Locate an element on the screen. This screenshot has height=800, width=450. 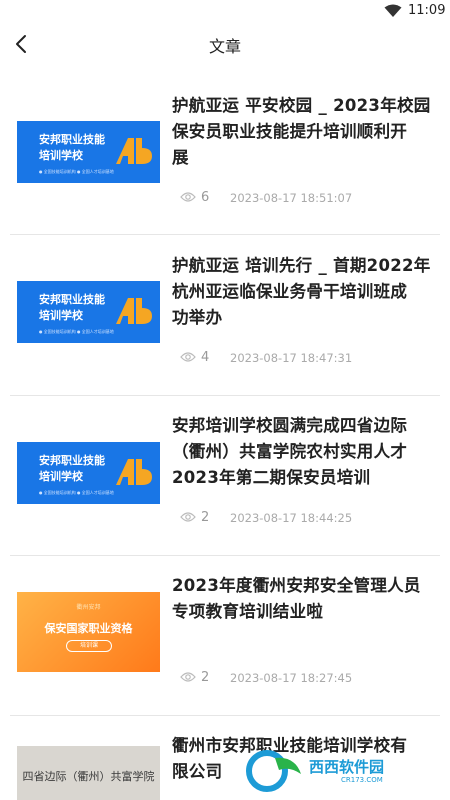
publish-date: 2023-08-17 18:47:31 is located at coordinates (291, 358).